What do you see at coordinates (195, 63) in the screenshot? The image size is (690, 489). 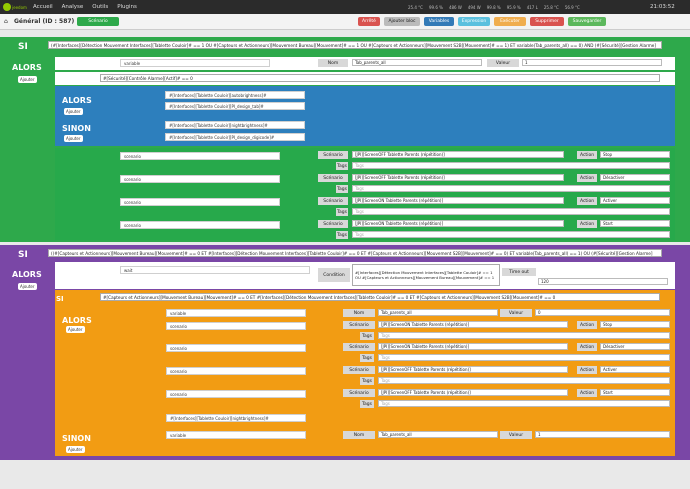 I see `block1-var-type: variable` at bounding box center [195, 63].